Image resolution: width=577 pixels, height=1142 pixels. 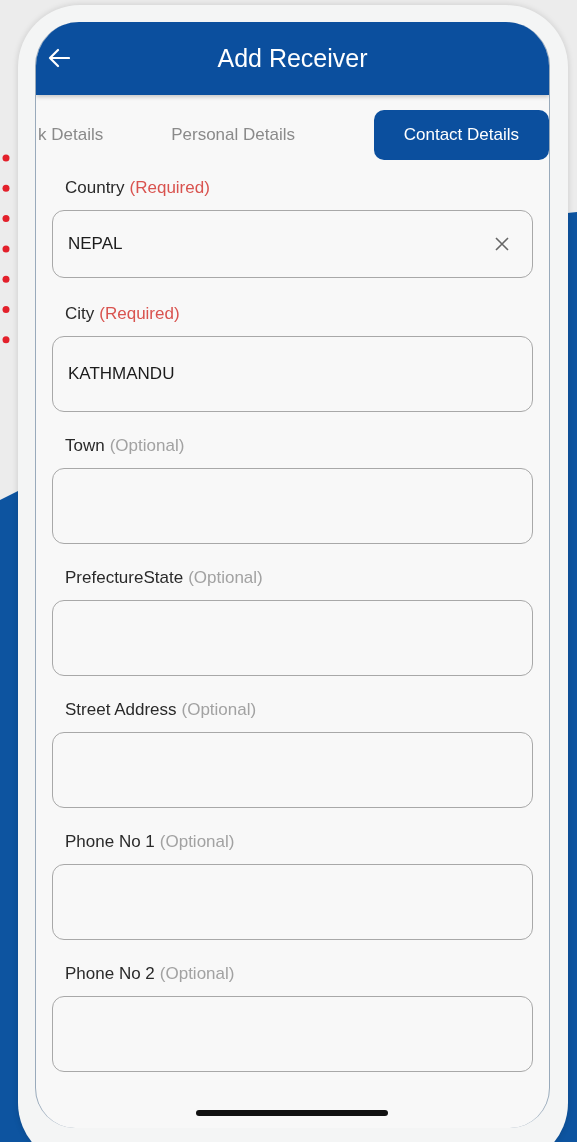 I want to click on tab: Contact Details, so click(x=461, y=135).